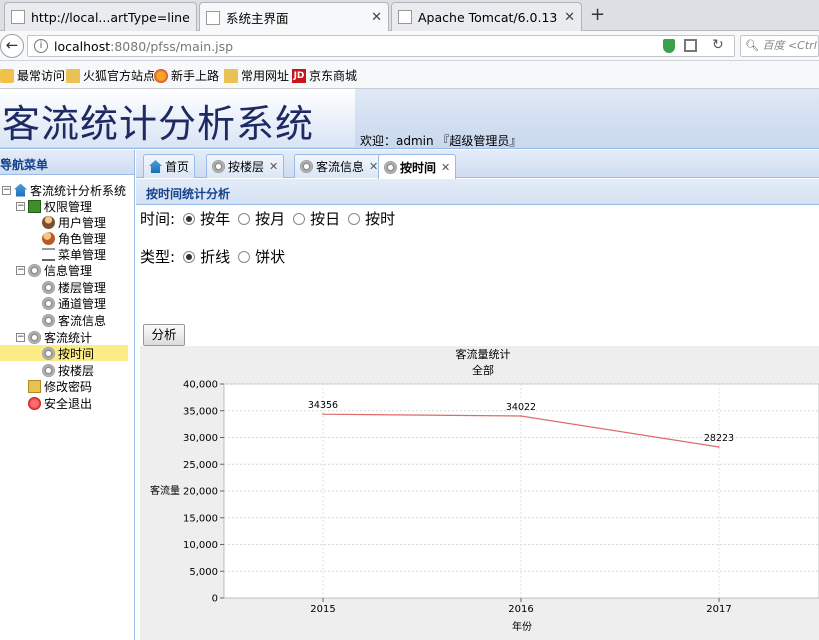  I want to click on url-bar: i localhost :8080/pfss/main.jsp, so click(381, 46).